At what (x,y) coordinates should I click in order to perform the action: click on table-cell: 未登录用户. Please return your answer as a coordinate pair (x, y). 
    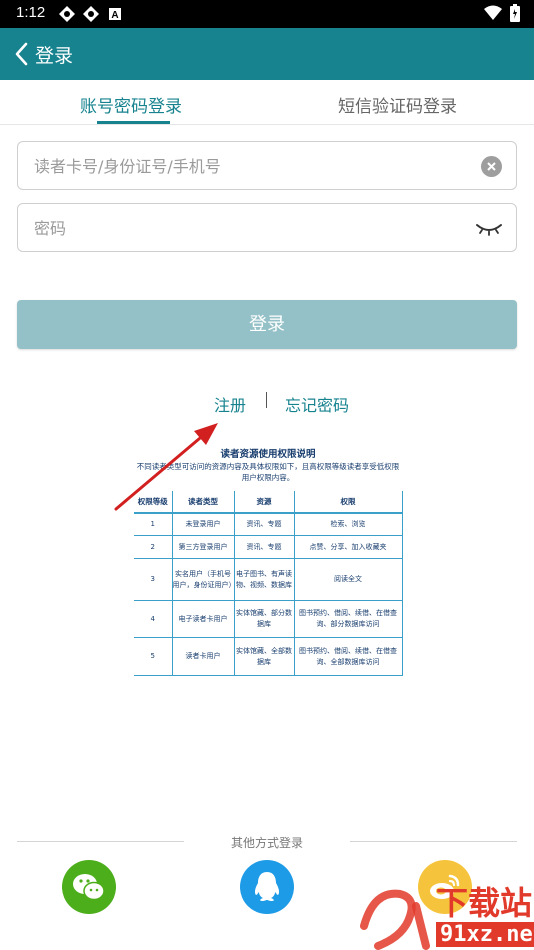
    Looking at the image, I should click on (203, 525).